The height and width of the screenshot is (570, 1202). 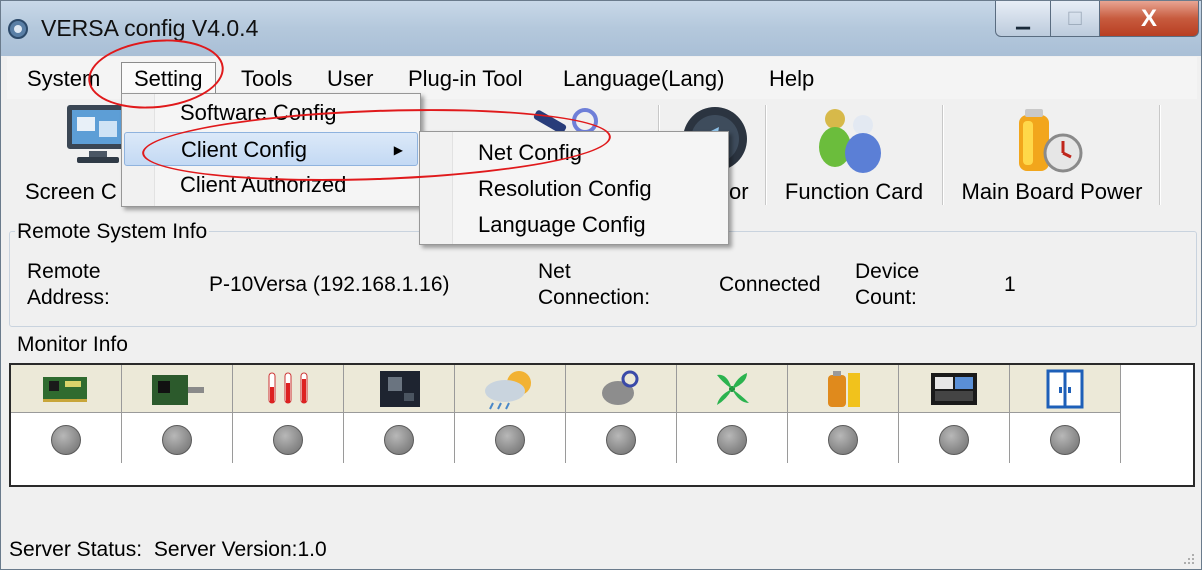 I want to click on device-count-label-line1: Device, so click(x=887, y=271).